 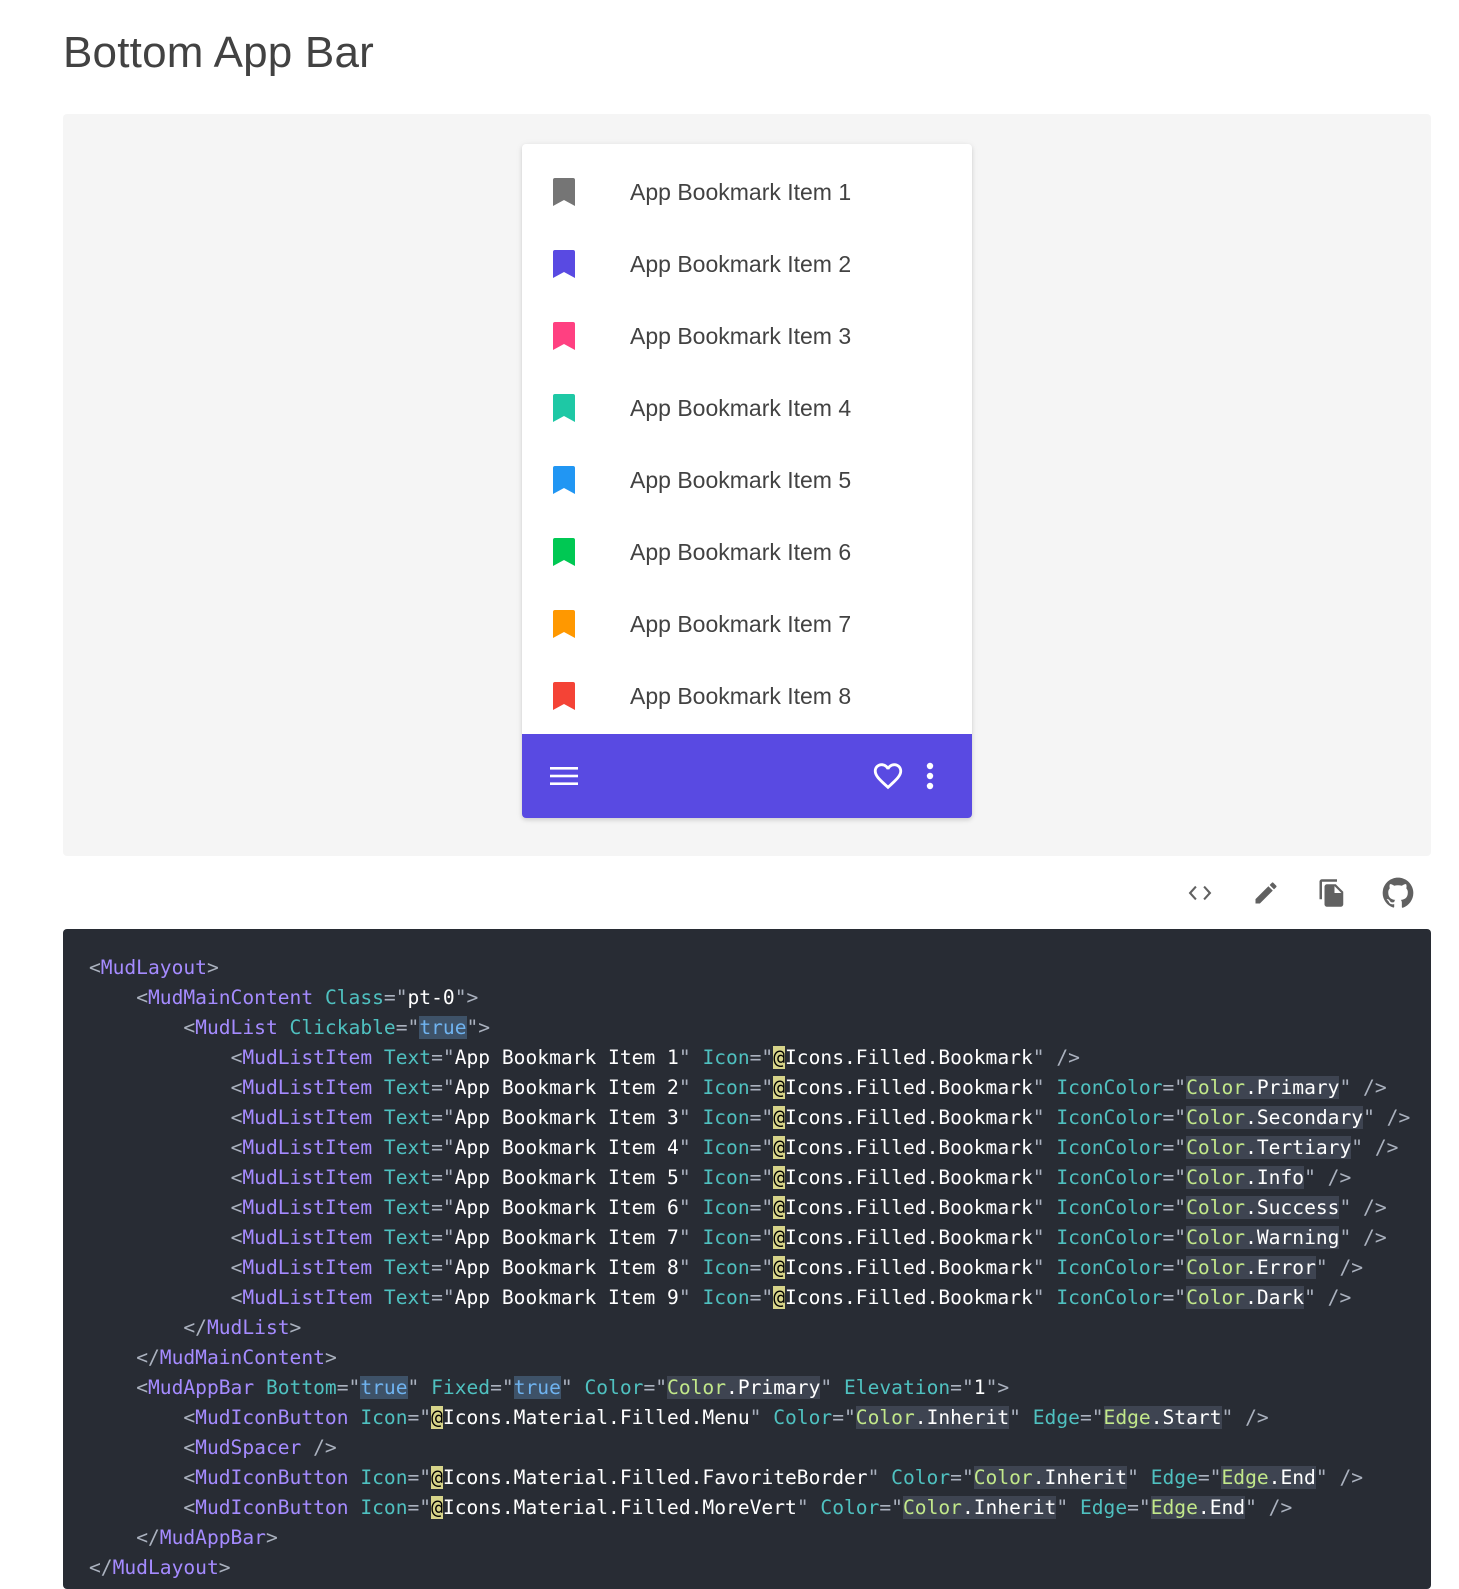 What do you see at coordinates (747, 408) in the screenshot?
I see `list-item: App Bookmark Item 4` at bounding box center [747, 408].